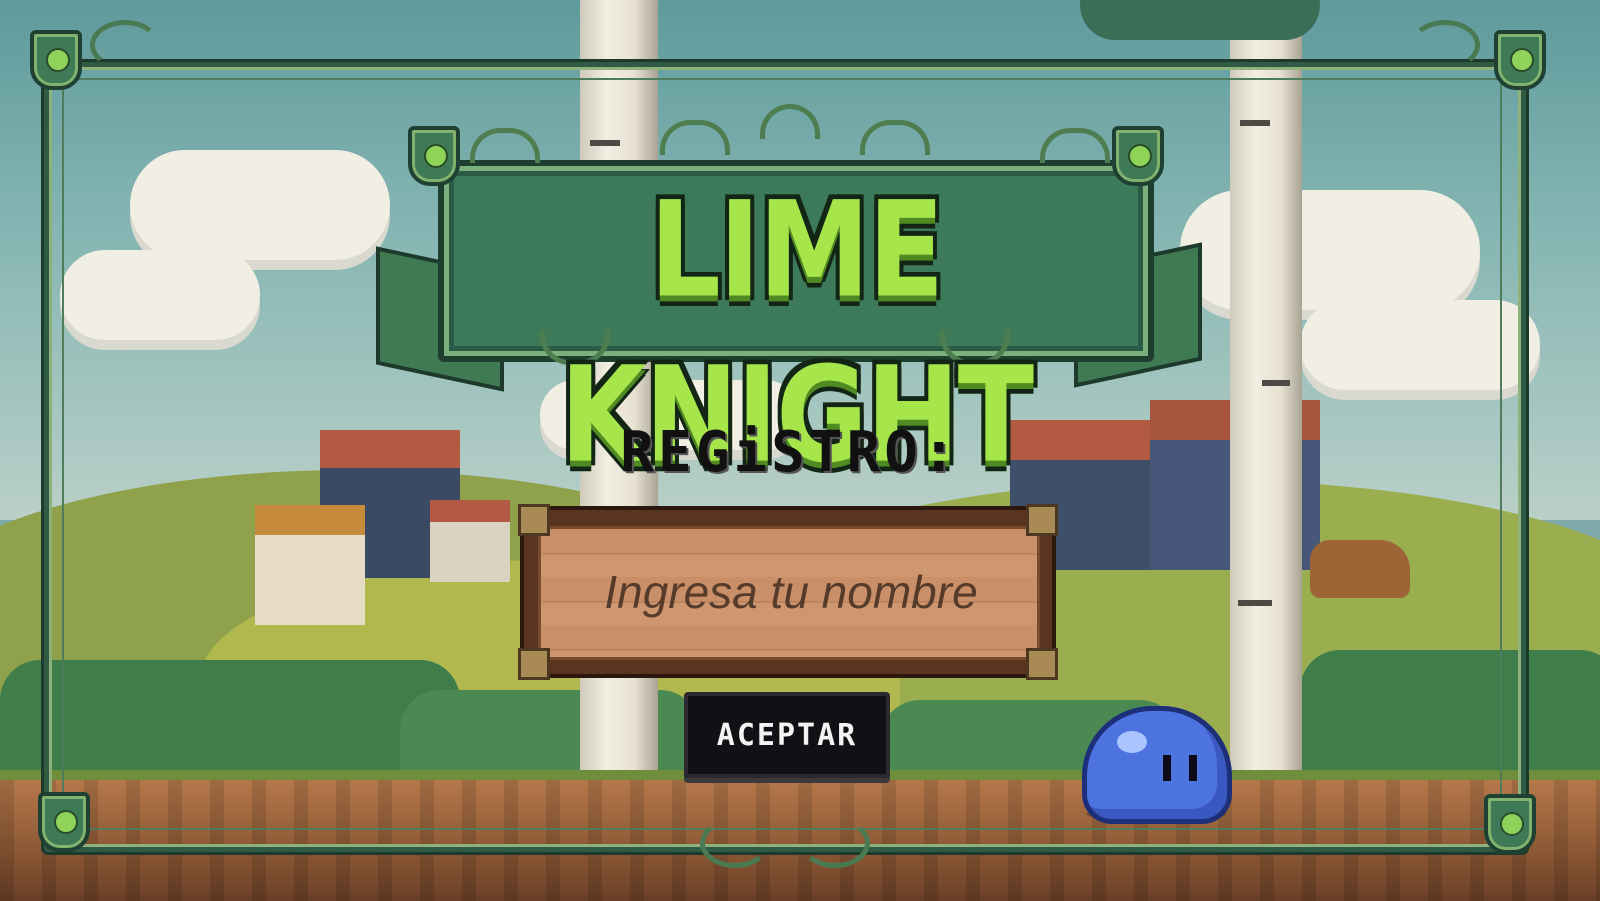  I want to click on name-input, so click(791, 592).